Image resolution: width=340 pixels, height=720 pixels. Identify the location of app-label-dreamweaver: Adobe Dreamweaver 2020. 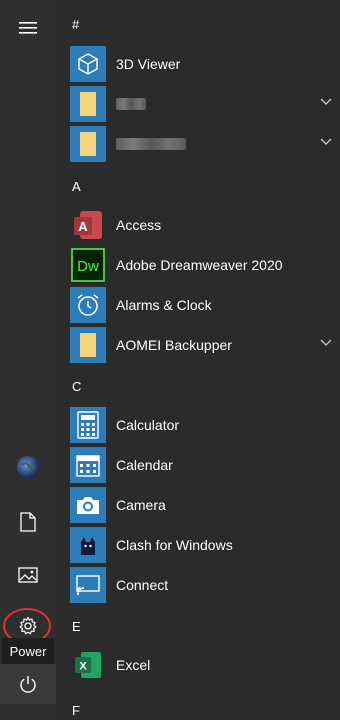
(199, 265).